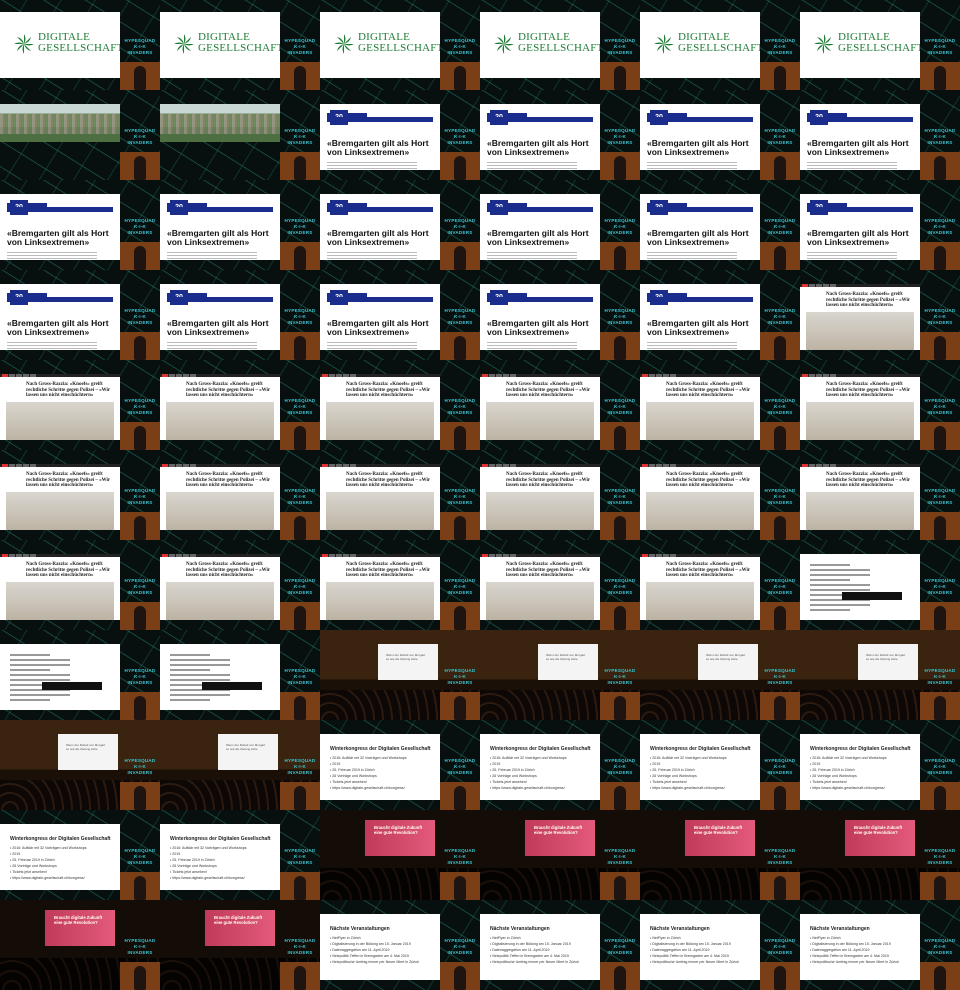 This screenshot has width=960, height=990. What do you see at coordinates (860, 587) in the screenshot?
I see `slide-doc` at bounding box center [860, 587].